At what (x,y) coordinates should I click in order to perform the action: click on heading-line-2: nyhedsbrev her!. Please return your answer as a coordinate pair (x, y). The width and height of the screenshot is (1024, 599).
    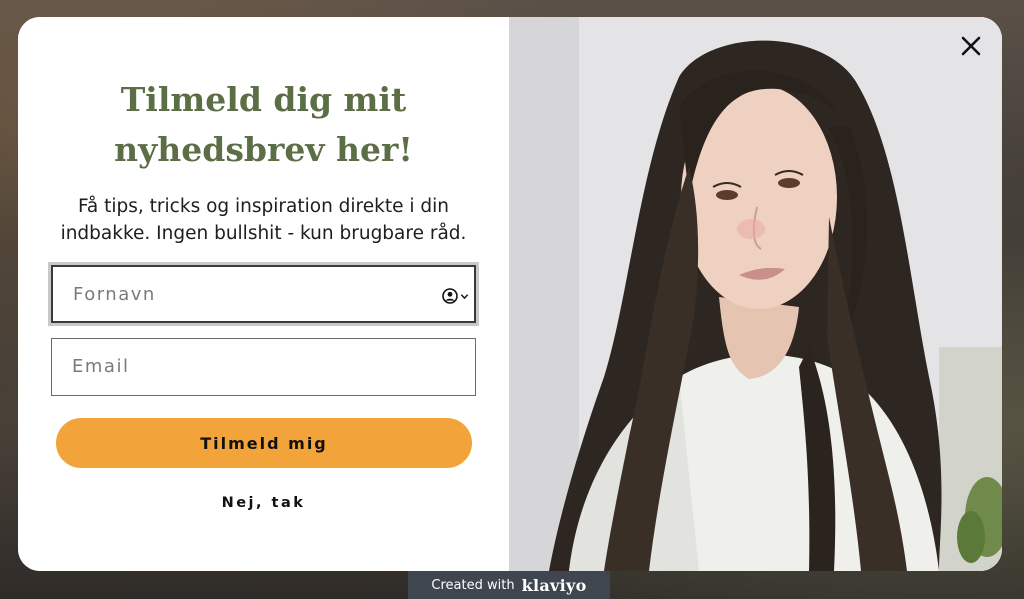
    Looking at the image, I should click on (263, 149).